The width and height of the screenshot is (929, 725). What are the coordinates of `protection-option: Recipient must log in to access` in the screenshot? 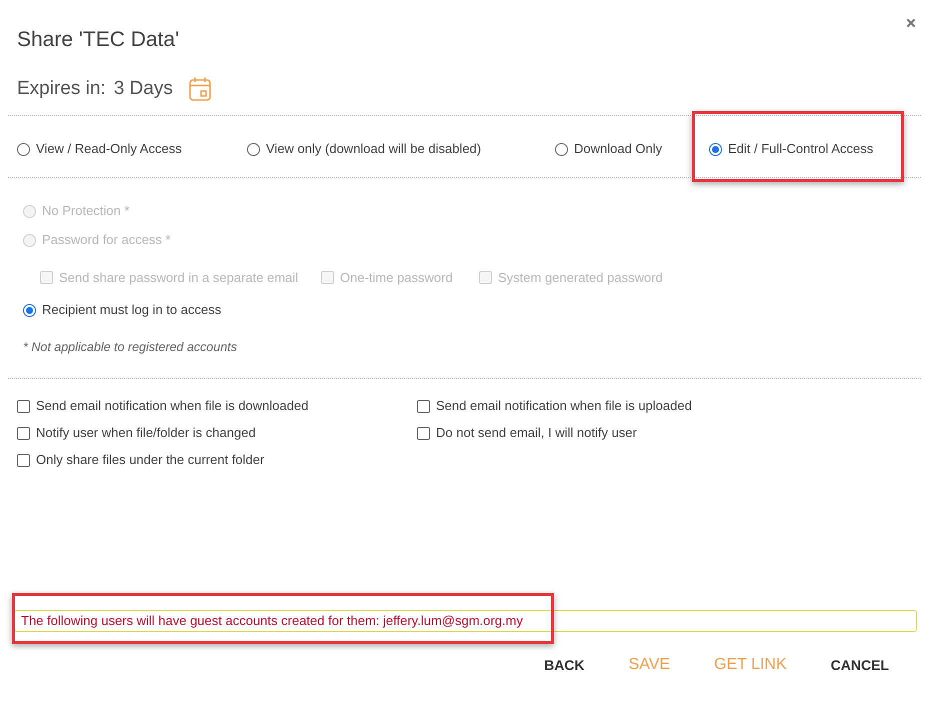 It's located at (122, 310).